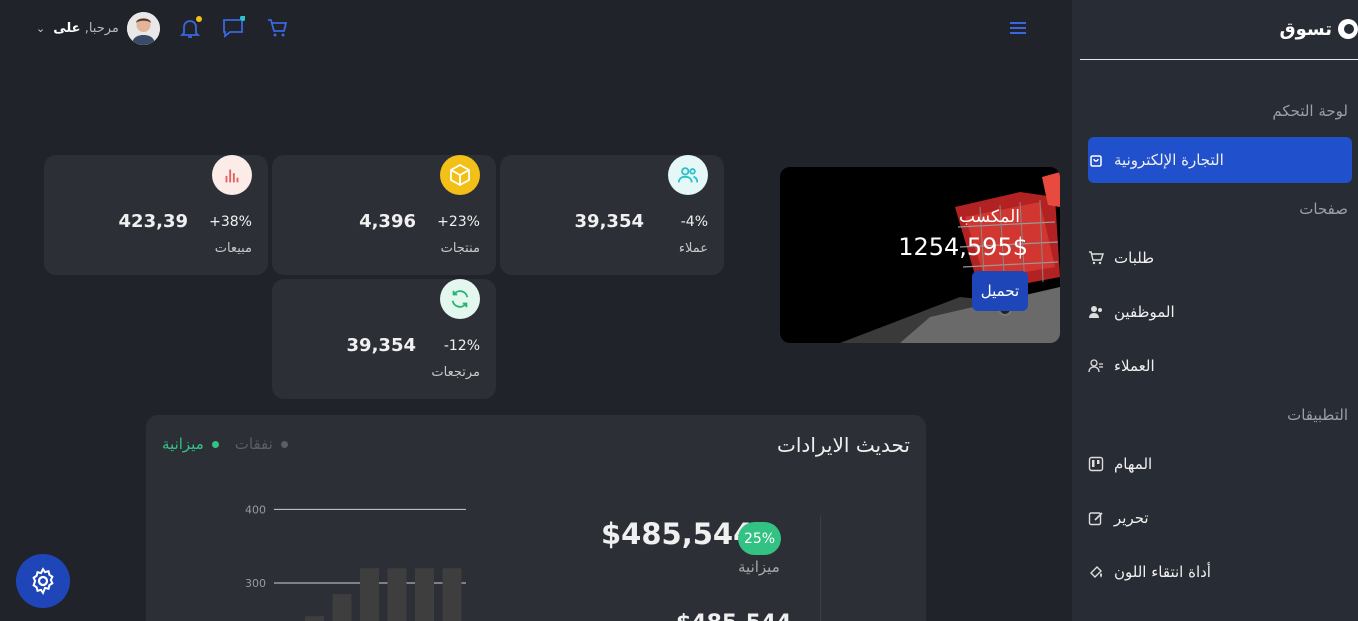  I want to click on brand-logo-icon, so click(1348, 29).